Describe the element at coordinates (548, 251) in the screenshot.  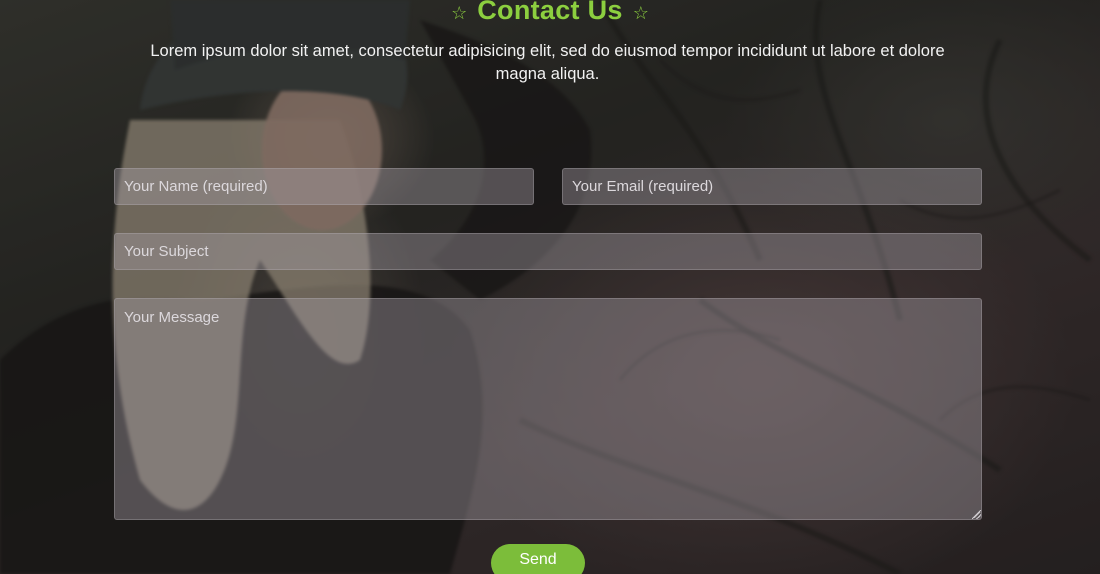
I see `subject-field` at that location.